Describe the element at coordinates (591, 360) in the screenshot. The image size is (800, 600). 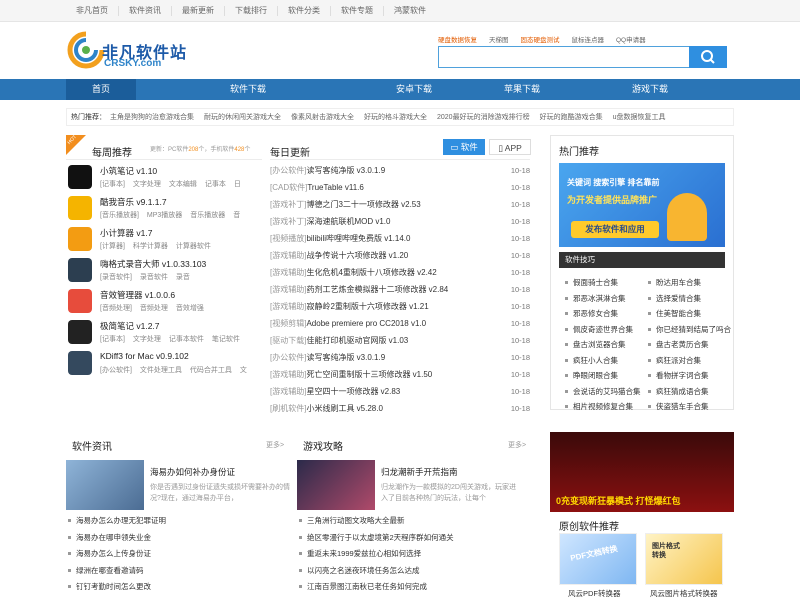
I see `tip-link: 疯狂小人合集` at that location.